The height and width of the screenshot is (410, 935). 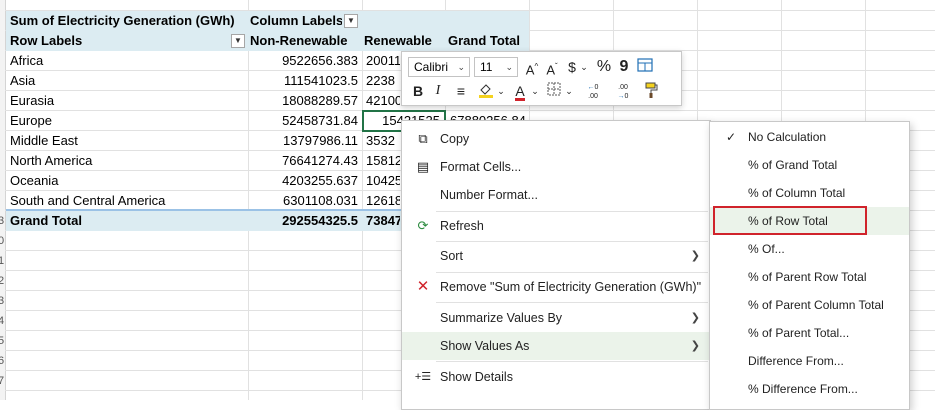 I want to click on menu-item-refresh: ⟳ Refresh, so click(x=556, y=226).